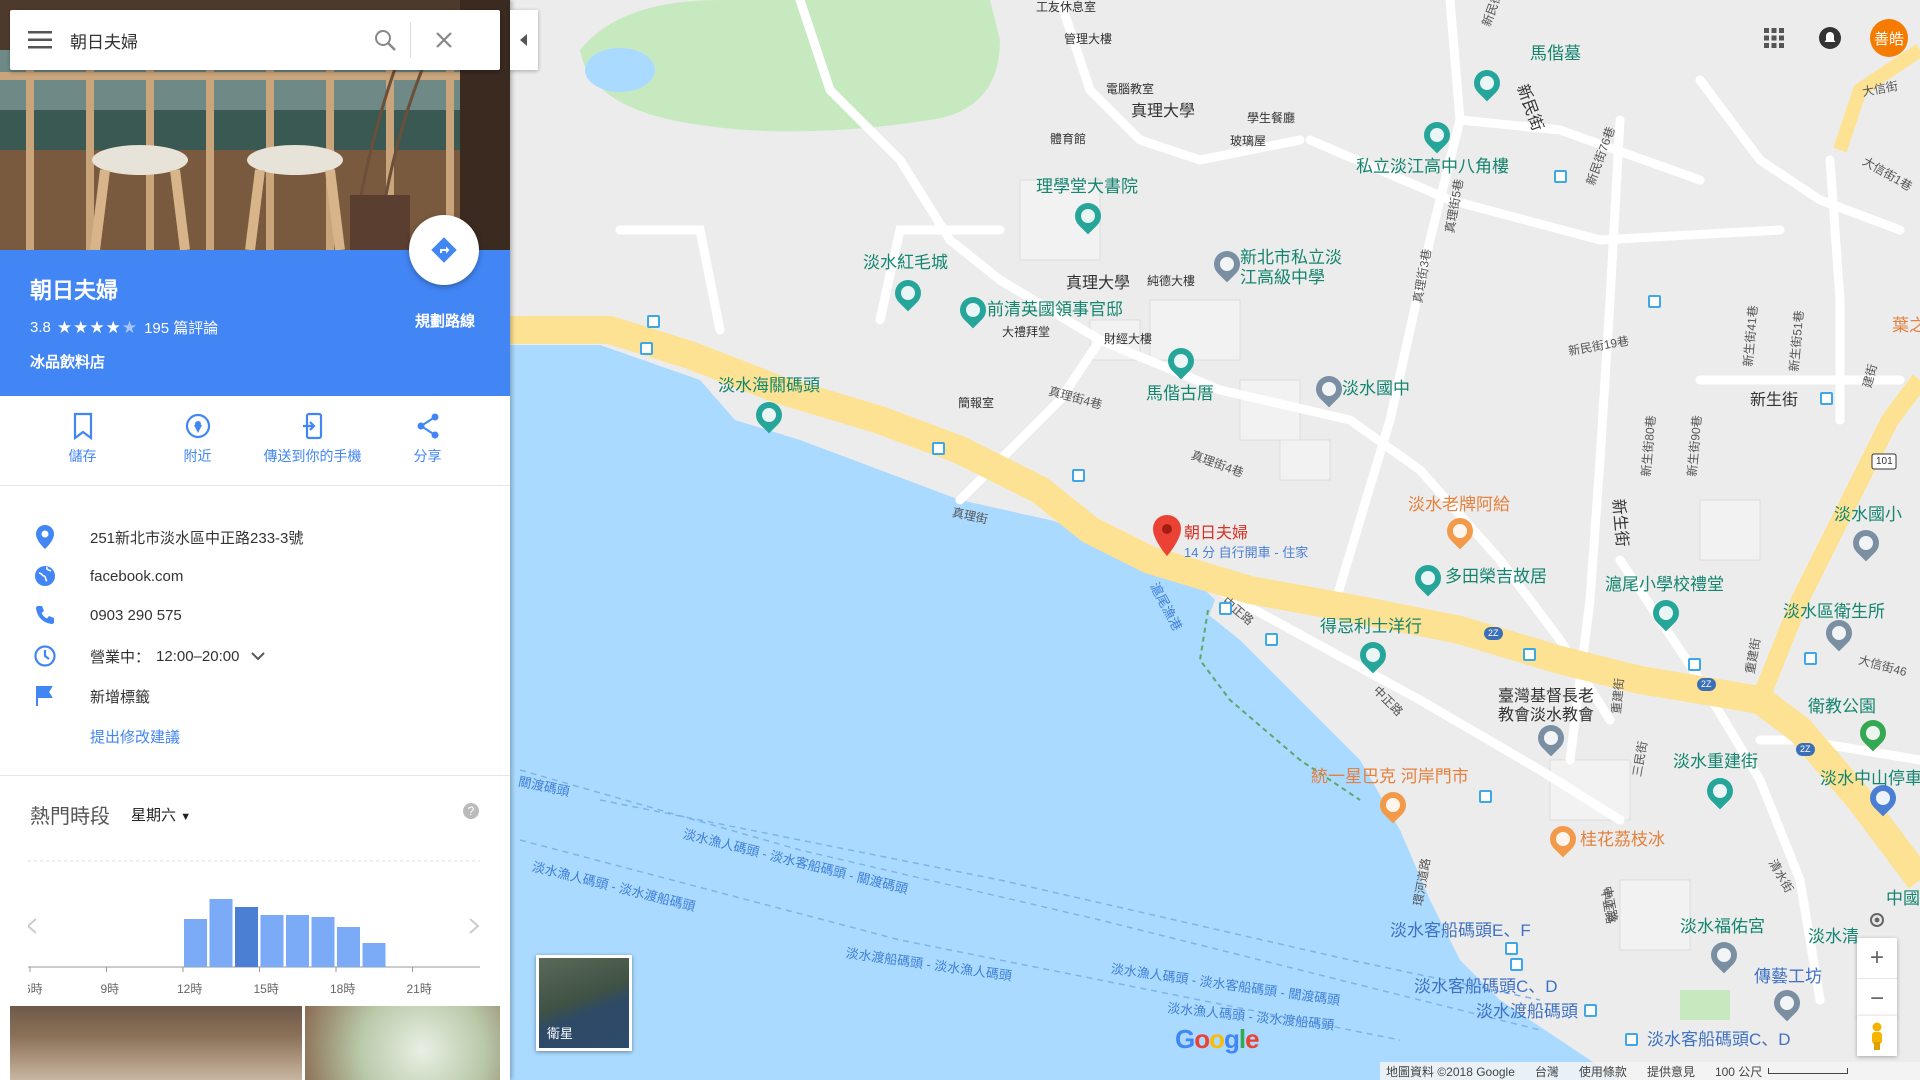  I want to click on suggest-edit-link: 提出修改建議, so click(135, 736).